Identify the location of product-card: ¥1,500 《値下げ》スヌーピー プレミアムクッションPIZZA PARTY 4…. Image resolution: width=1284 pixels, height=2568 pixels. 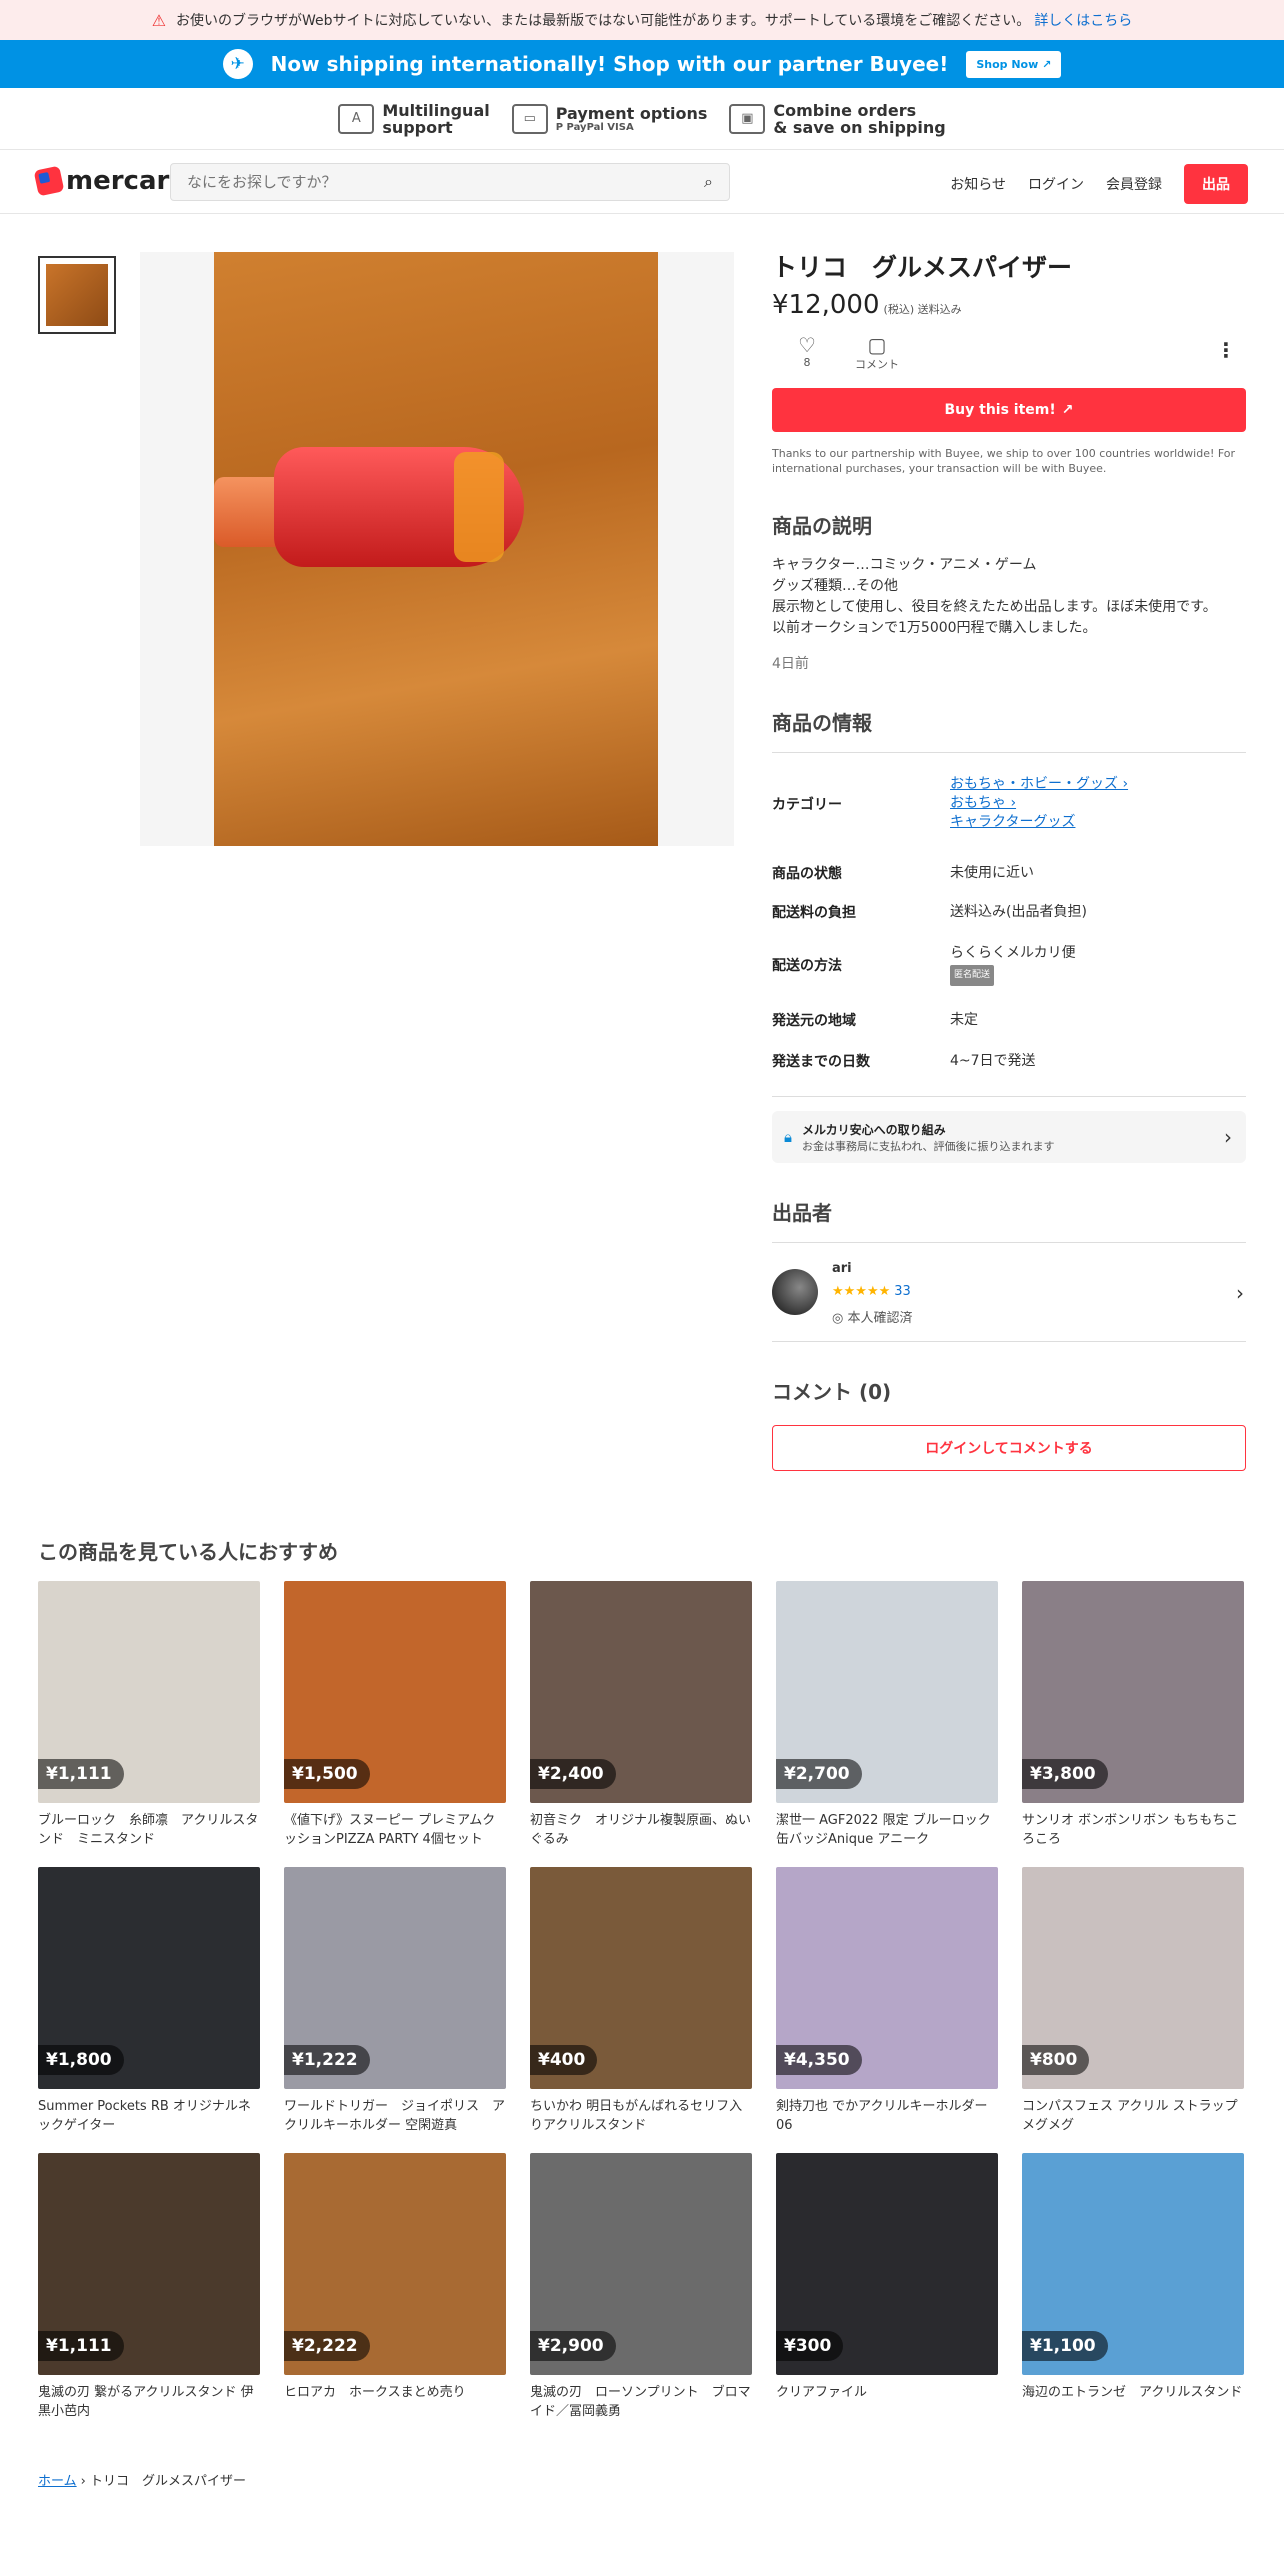
(395, 1715).